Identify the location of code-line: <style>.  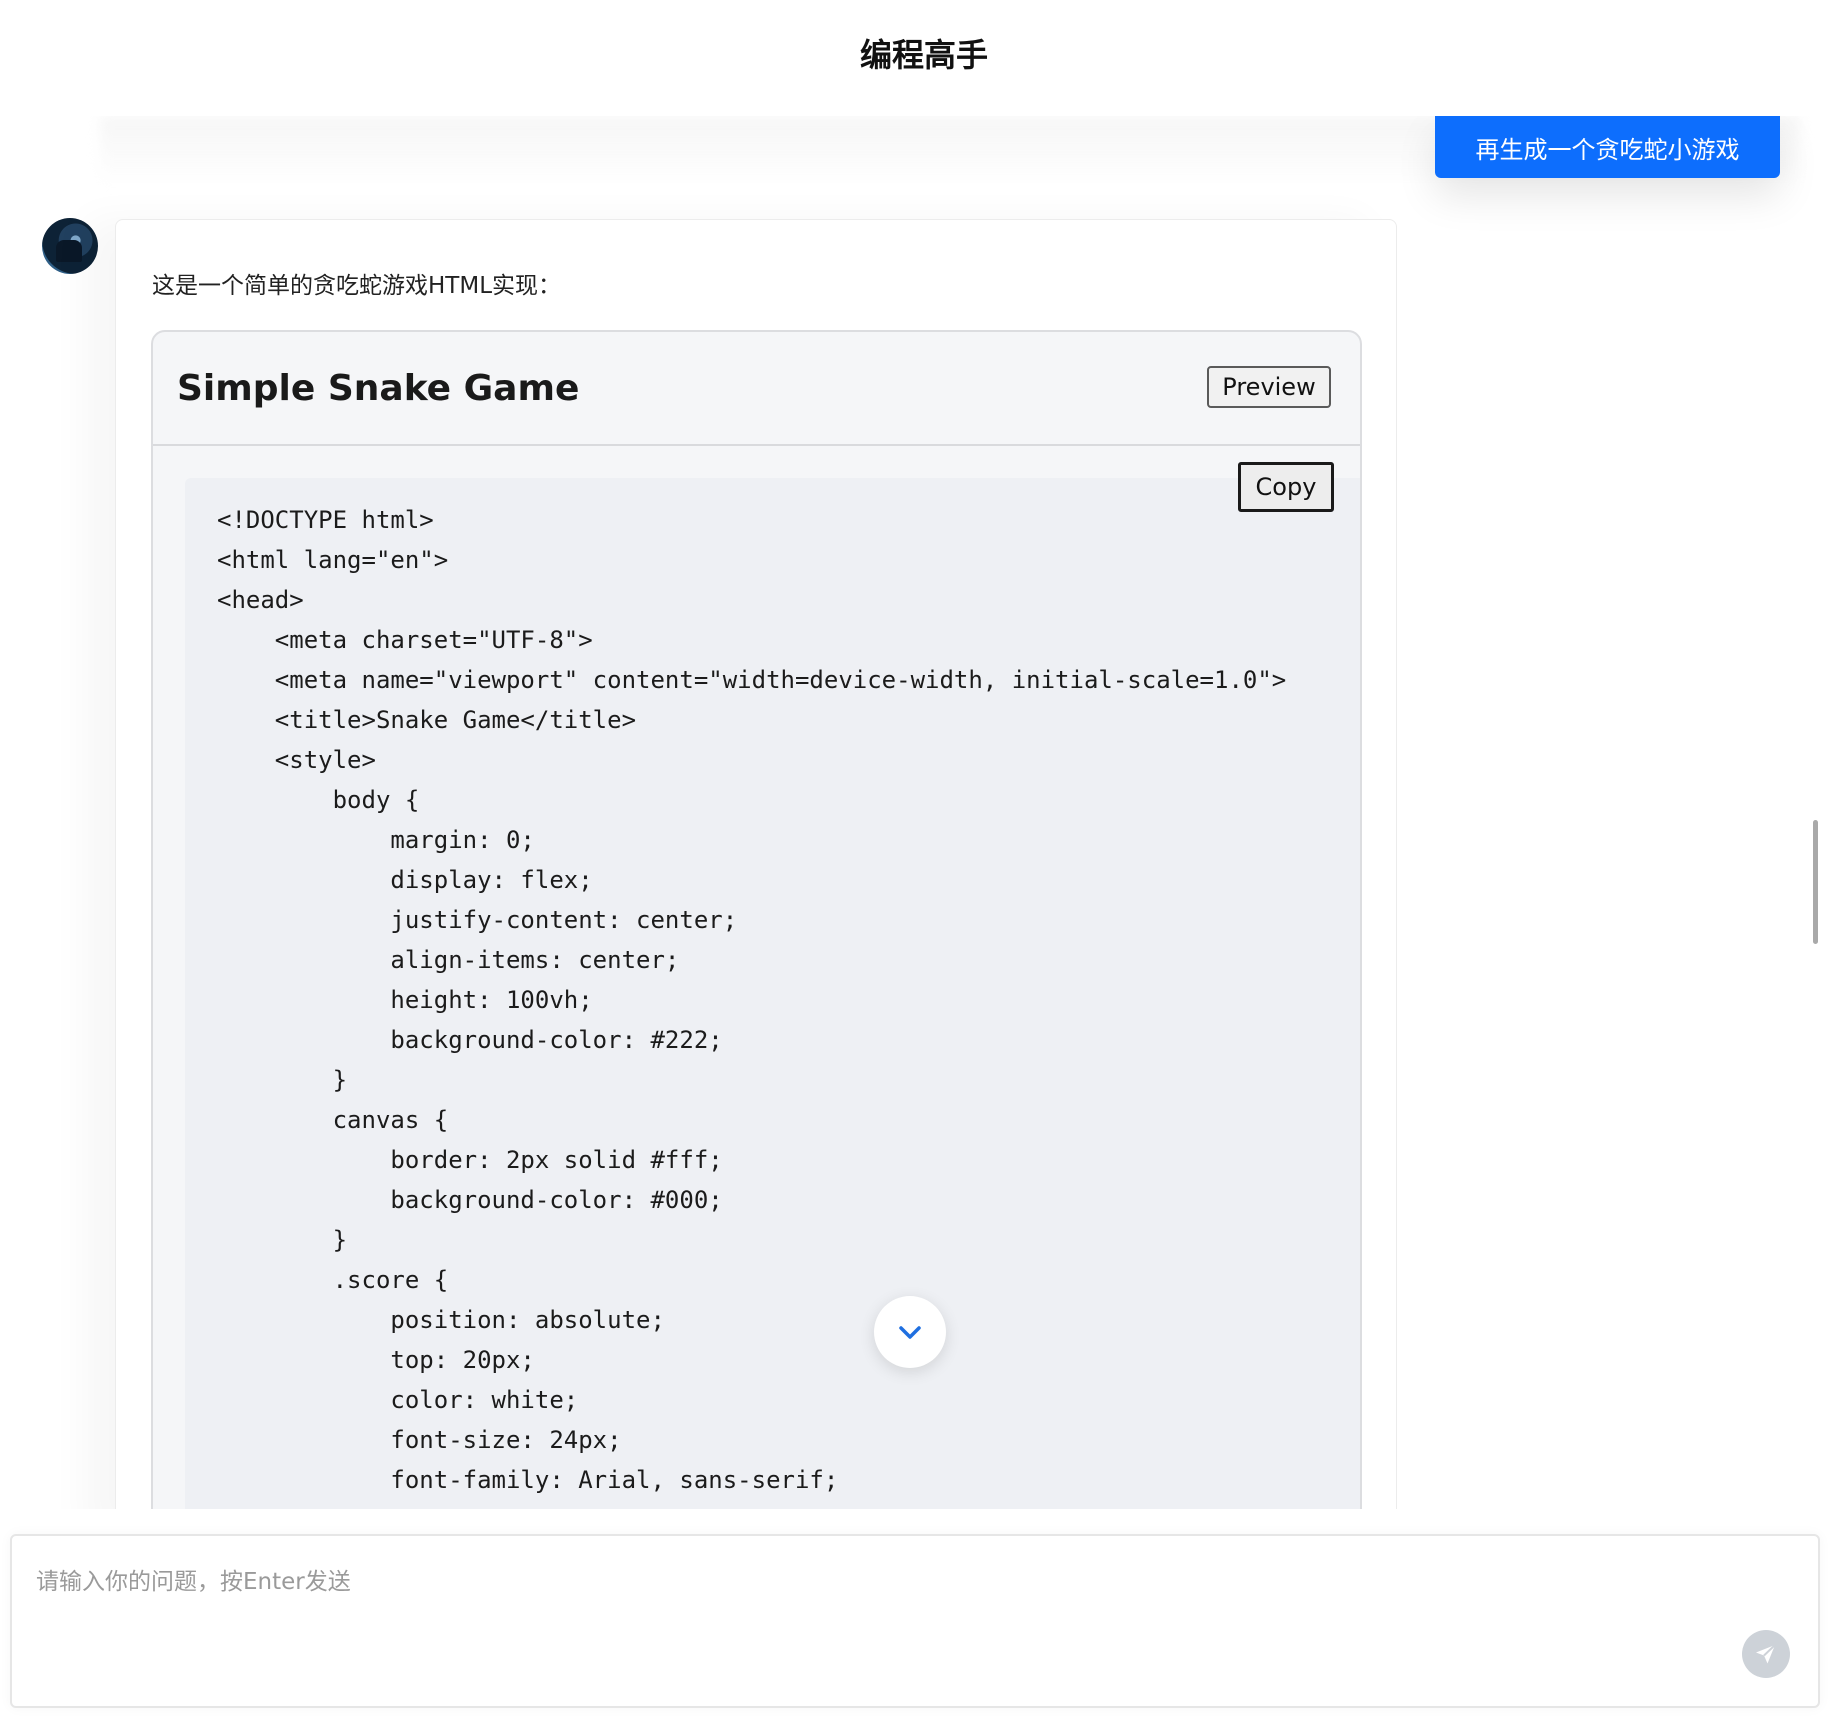
(296, 760).